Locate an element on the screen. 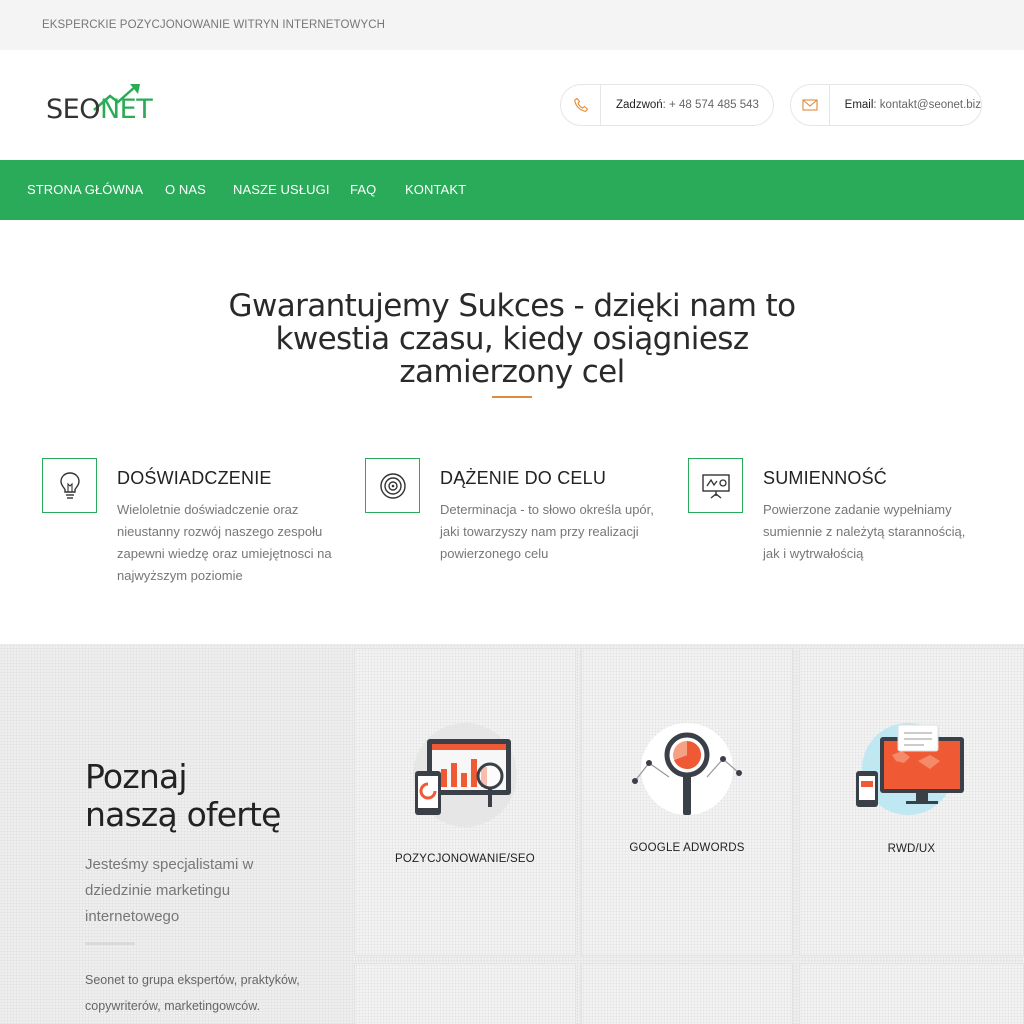  service-card-seo: POZYCJONOWANIE/SEO is located at coordinates (465, 802).